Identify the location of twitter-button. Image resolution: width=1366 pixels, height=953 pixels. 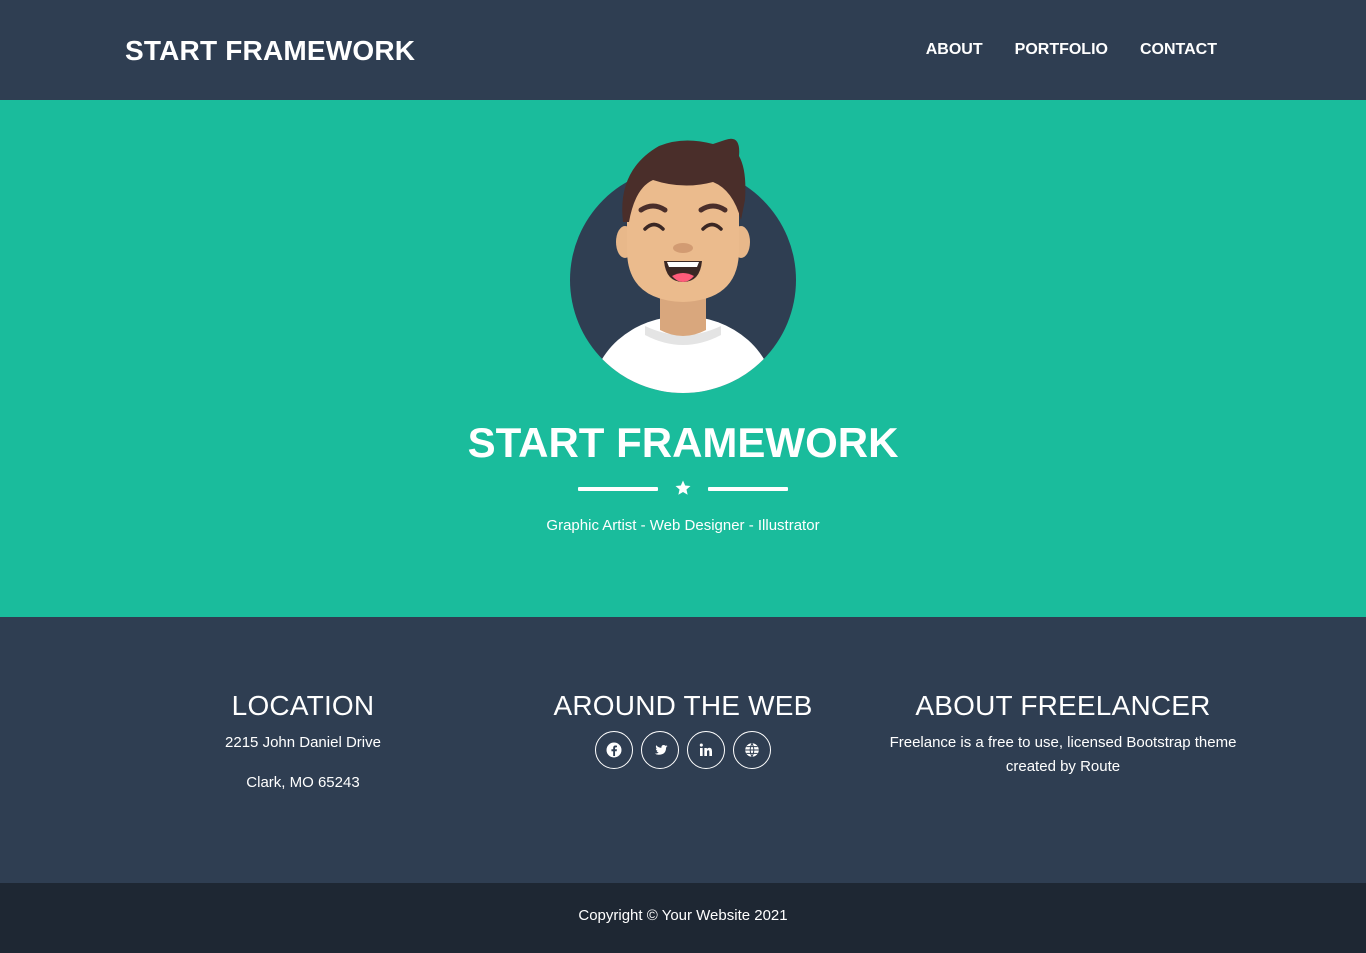
(660, 750).